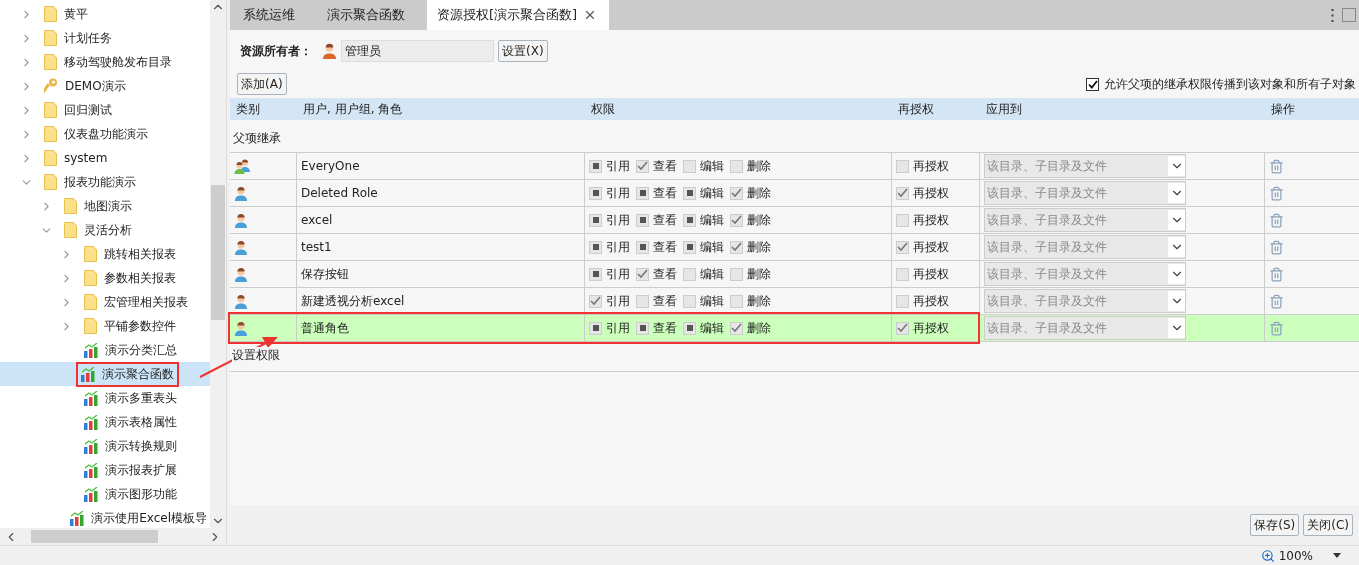 Image resolution: width=1359 pixels, height=565 pixels. What do you see at coordinates (1267, 555) in the screenshot?
I see `zoom-icon` at bounding box center [1267, 555].